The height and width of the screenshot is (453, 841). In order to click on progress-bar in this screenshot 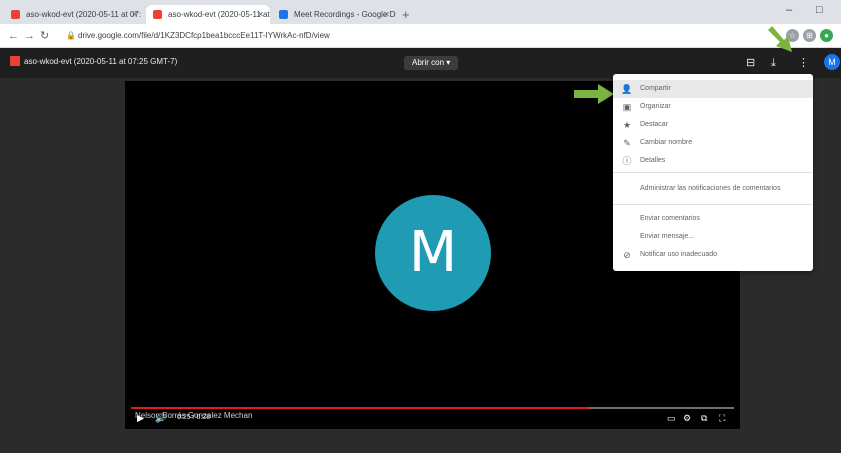, I will do `click(432, 408)`.